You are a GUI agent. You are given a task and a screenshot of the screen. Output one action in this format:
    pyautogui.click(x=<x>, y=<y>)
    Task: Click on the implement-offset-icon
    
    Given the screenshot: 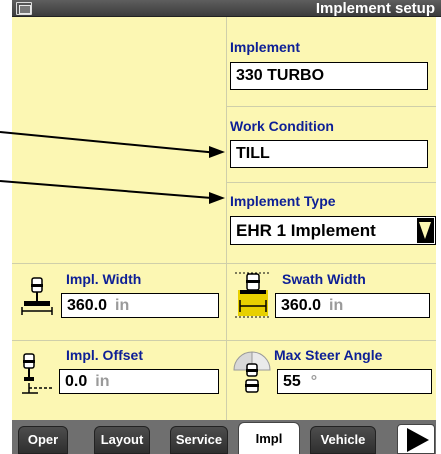 What is the action you would take?
    pyautogui.click(x=37, y=373)
    